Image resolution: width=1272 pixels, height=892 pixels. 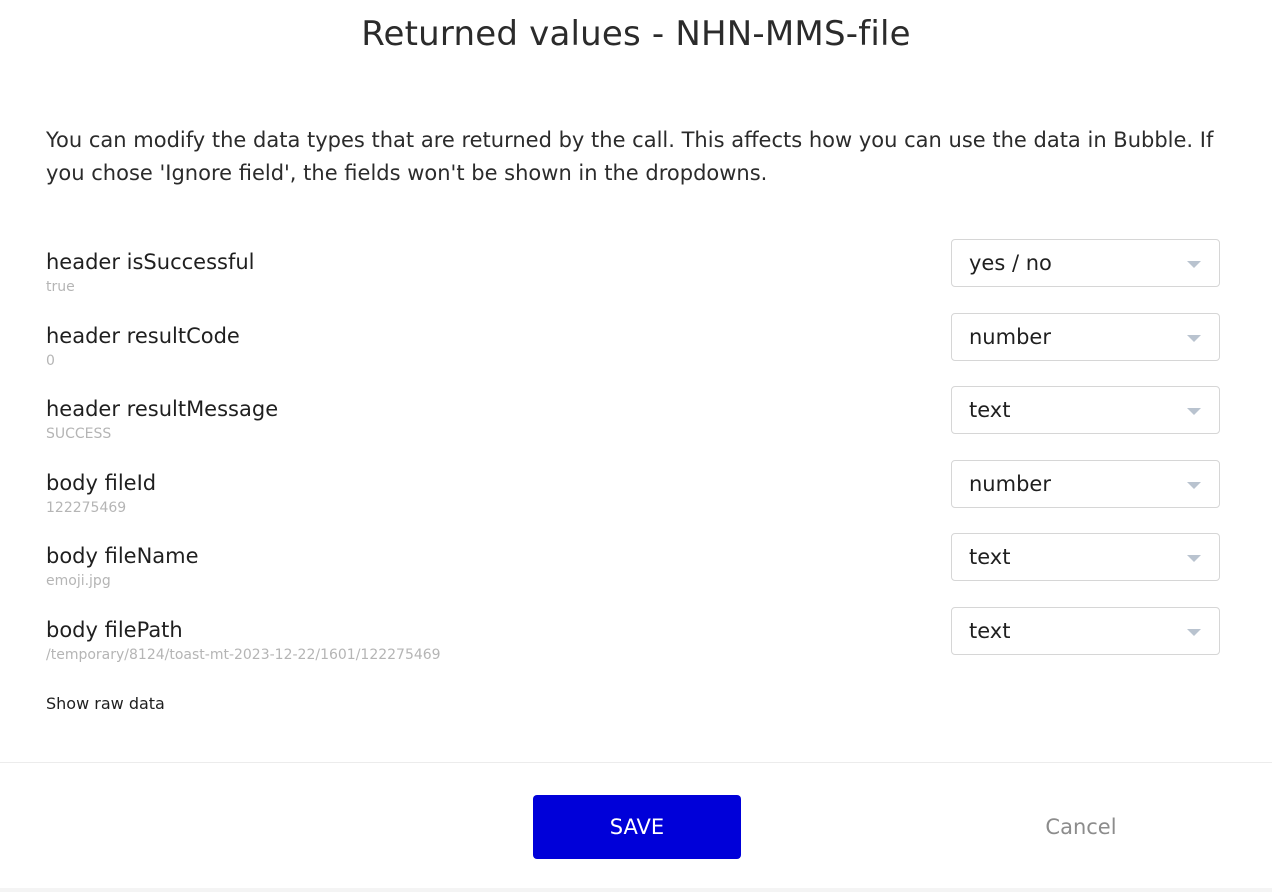 I want to click on field-row-body-filename: body fileName emoji.jpg text, so click(x=633, y=570).